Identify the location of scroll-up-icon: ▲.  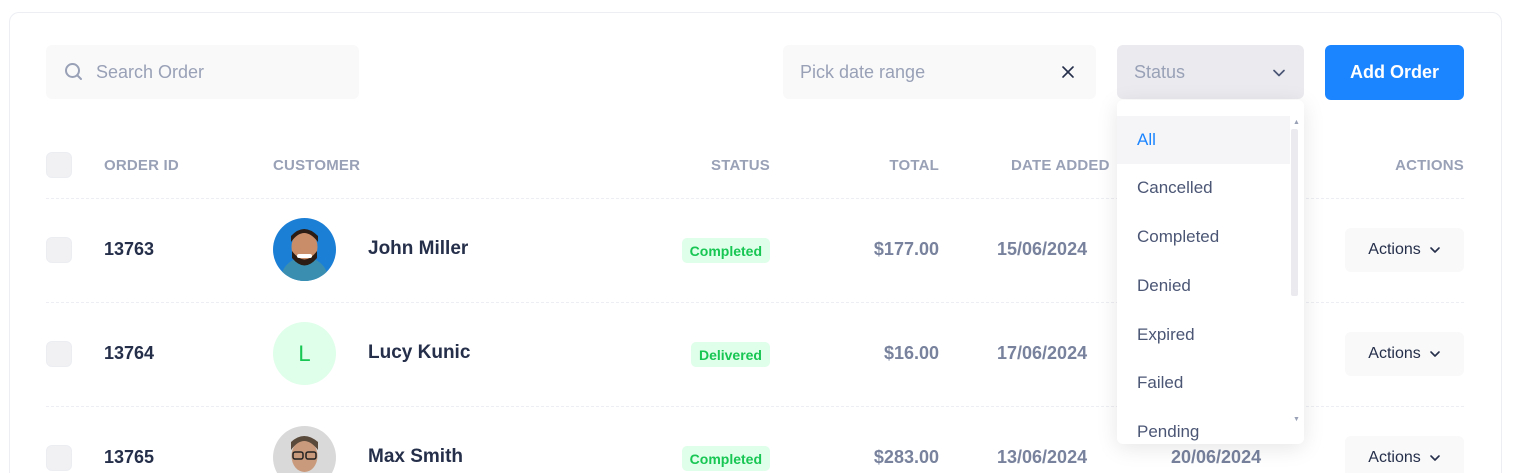
(1296, 122).